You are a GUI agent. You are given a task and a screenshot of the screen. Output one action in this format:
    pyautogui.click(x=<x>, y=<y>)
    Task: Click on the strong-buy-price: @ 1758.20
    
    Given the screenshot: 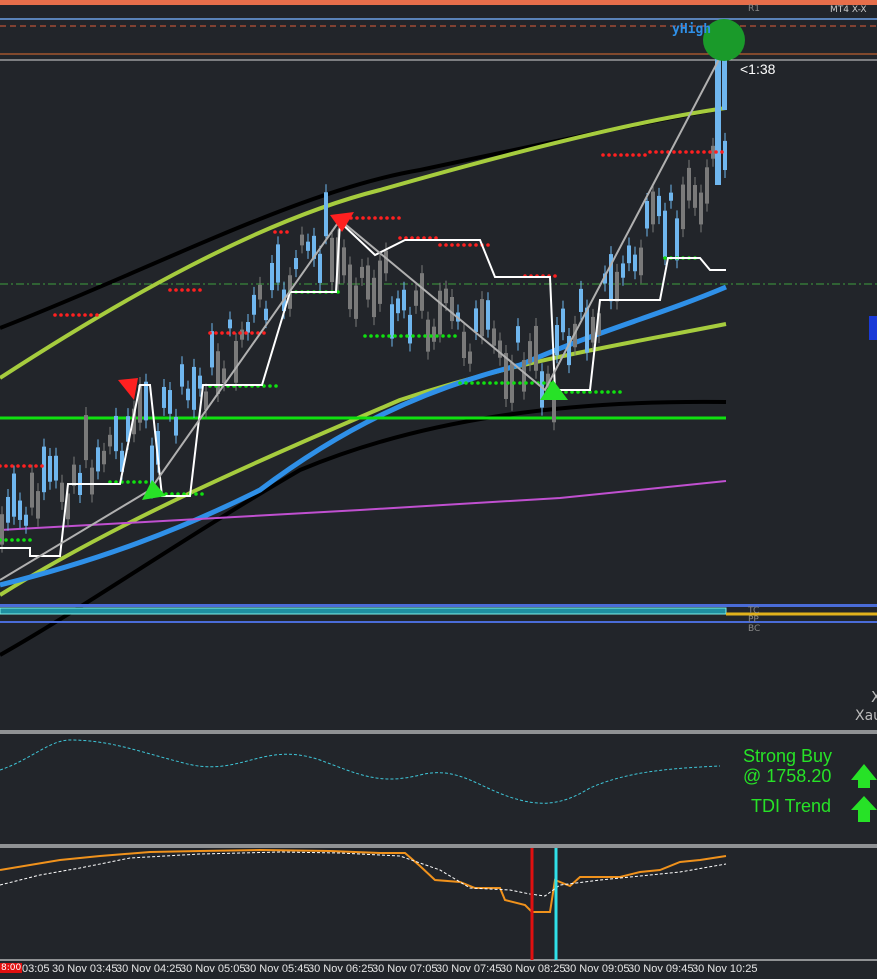 What is the action you would take?
    pyautogui.click(x=787, y=776)
    